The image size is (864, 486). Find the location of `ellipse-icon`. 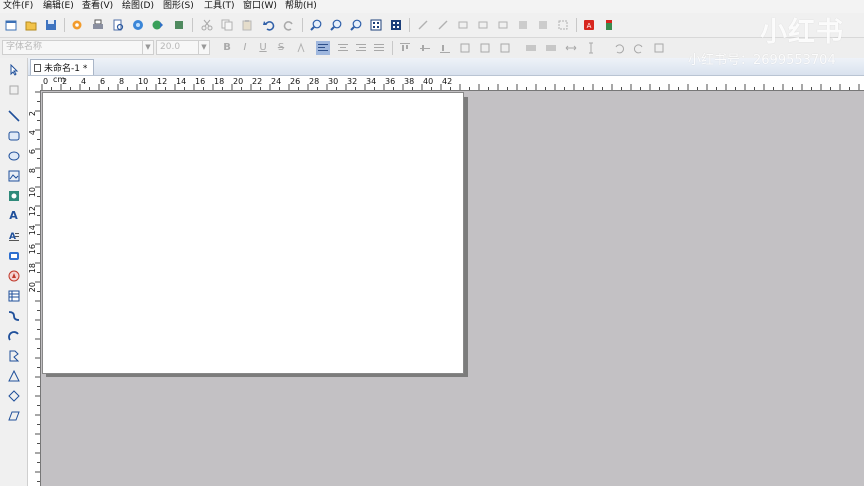

ellipse-icon is located at coordinates (13, 155).